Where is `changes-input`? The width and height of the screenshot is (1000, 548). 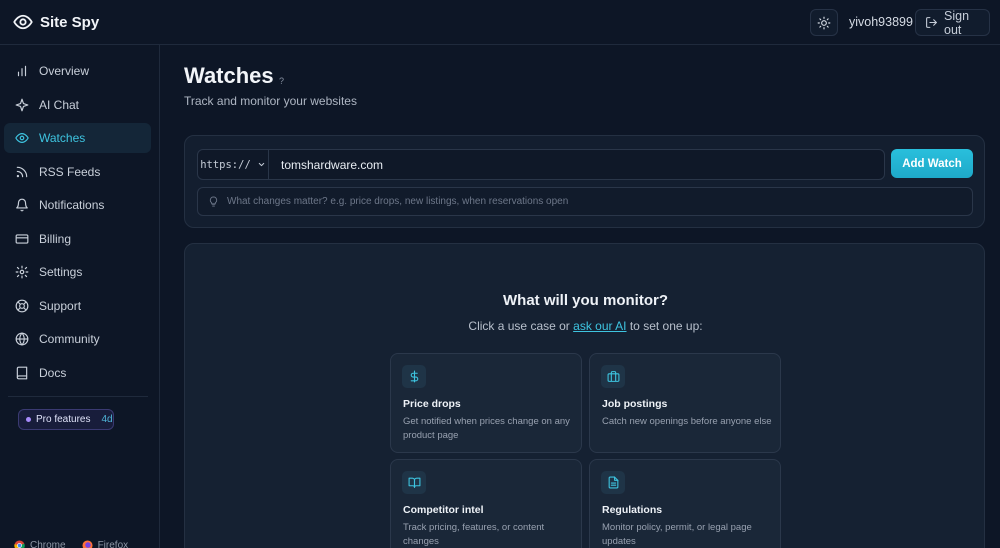 changes-input is located at coordinates (599, 201).